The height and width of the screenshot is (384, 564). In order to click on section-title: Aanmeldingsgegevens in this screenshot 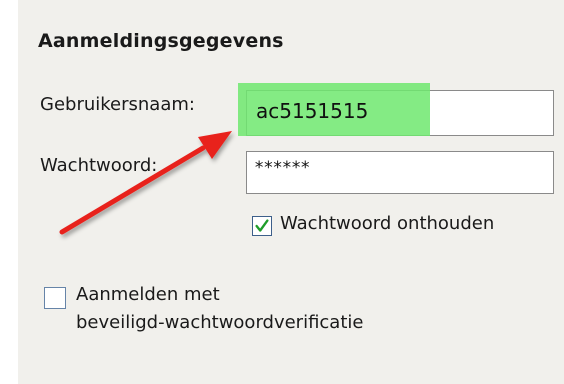, I will do `click(161, 41)`.